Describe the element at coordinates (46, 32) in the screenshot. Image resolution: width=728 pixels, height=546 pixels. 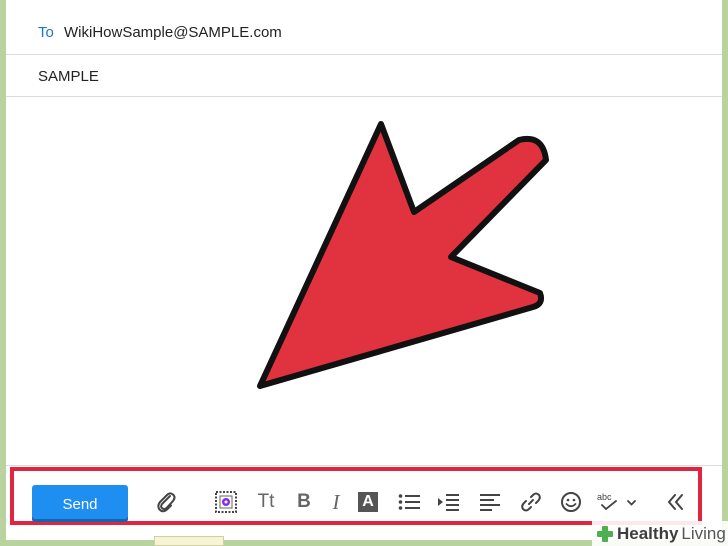
I see `to-label: To` at that location.